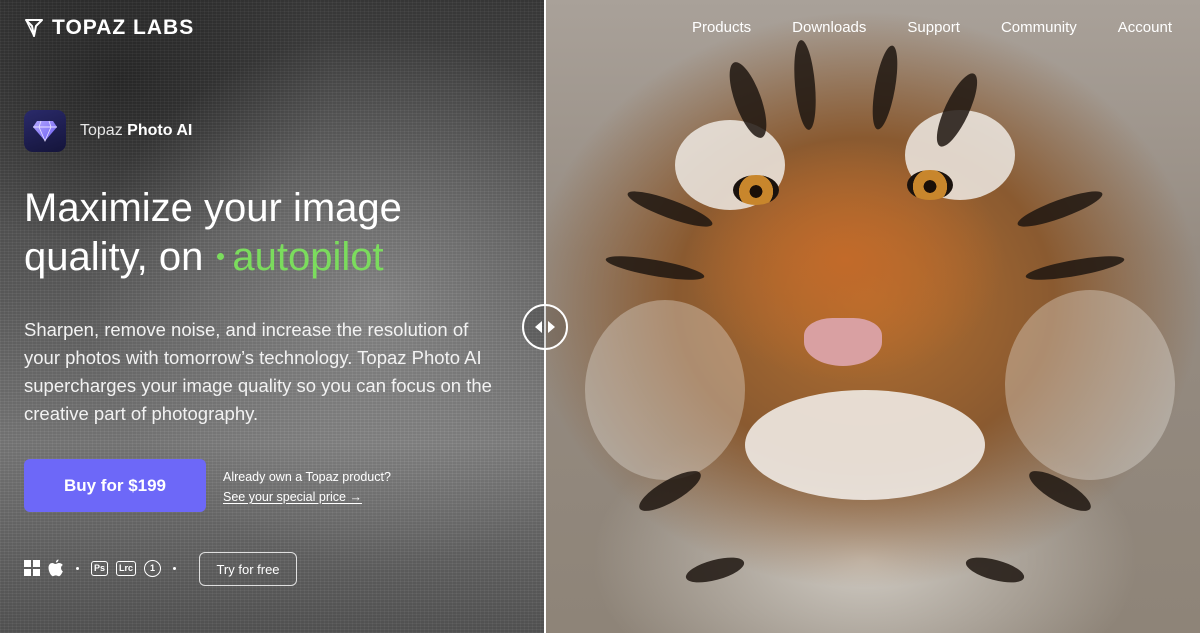 The image size is (1200, 633). I want to click on lightroom-classic-icon: Lrc, so click(126, 568).